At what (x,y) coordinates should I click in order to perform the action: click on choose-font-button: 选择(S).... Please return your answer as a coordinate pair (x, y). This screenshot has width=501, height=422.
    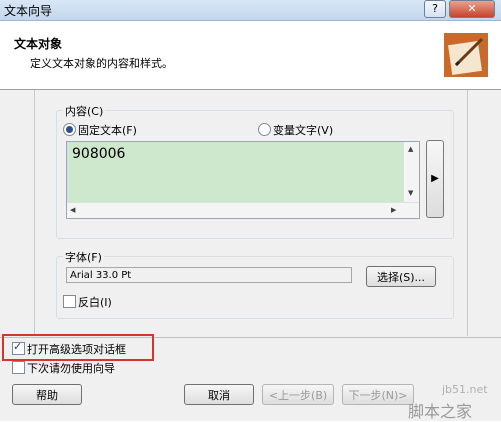
    Looking at the image, I should click on (401, 276).